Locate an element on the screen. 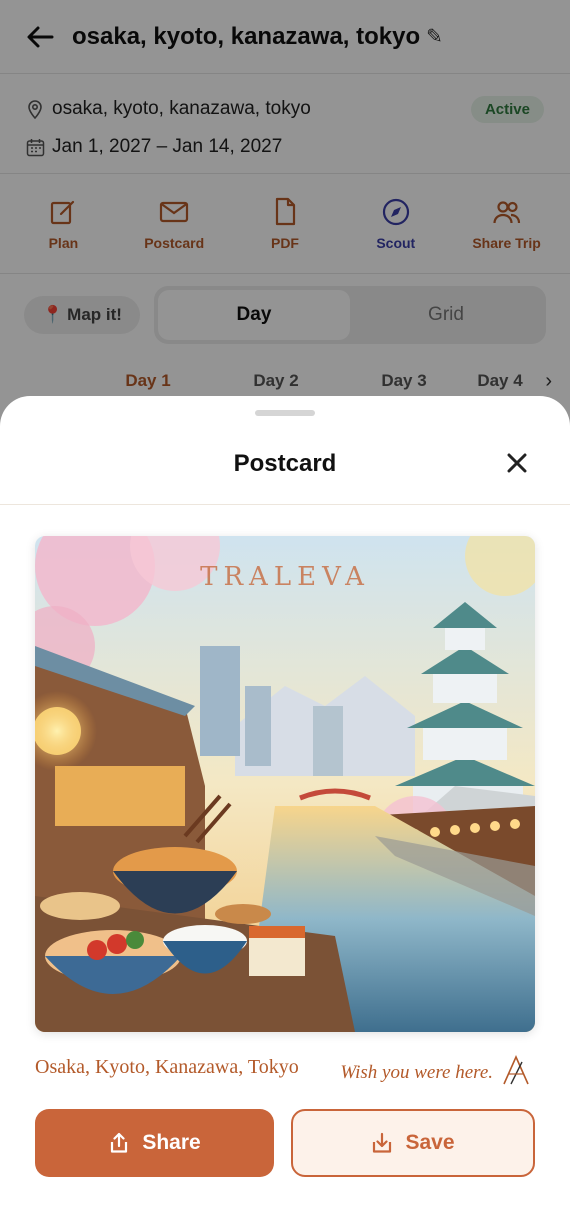 This screenshot has height=1226, width=570. sheet-title: Postcard is located at coordinates (285, 463).